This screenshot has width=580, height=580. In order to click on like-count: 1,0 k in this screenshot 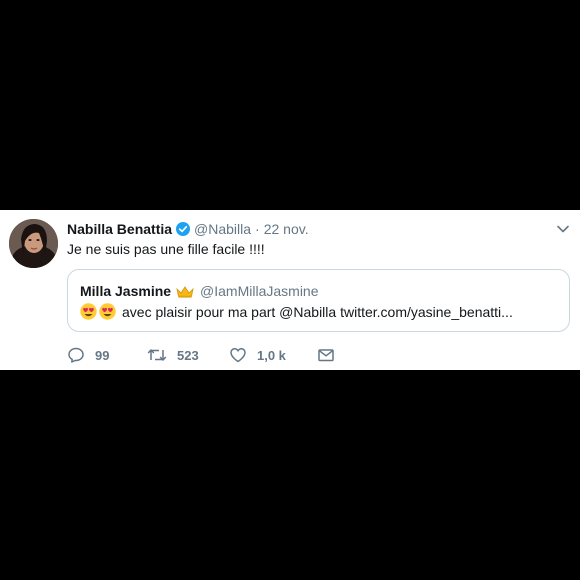, I will do `click(271, 355)`.